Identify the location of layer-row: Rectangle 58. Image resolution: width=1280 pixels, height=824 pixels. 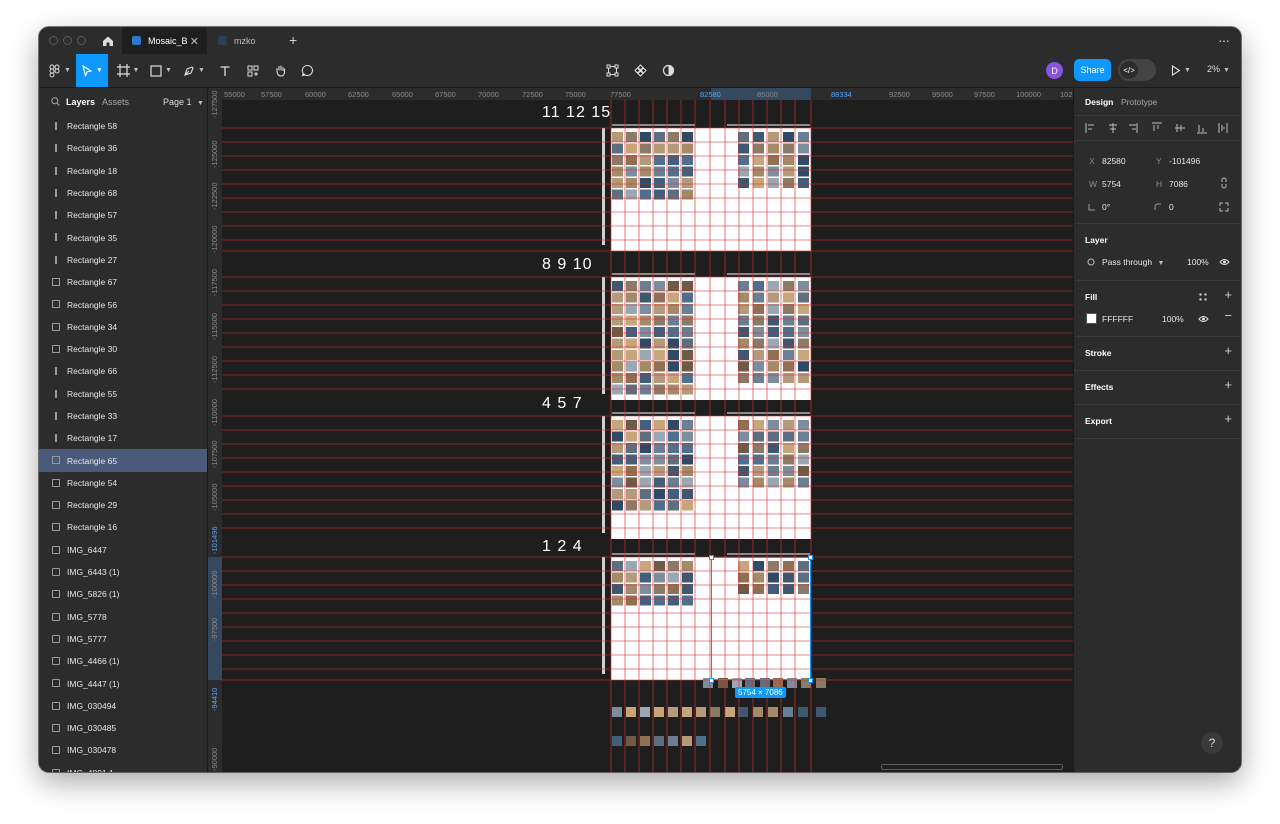
(123, 126).